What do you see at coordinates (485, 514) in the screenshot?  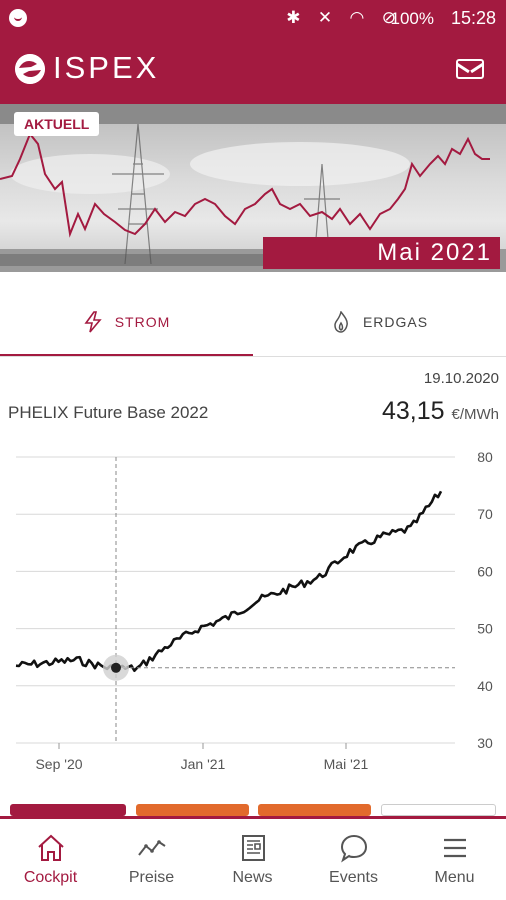 I see `y-tick-label: 70` at bounding box center [485, 514].